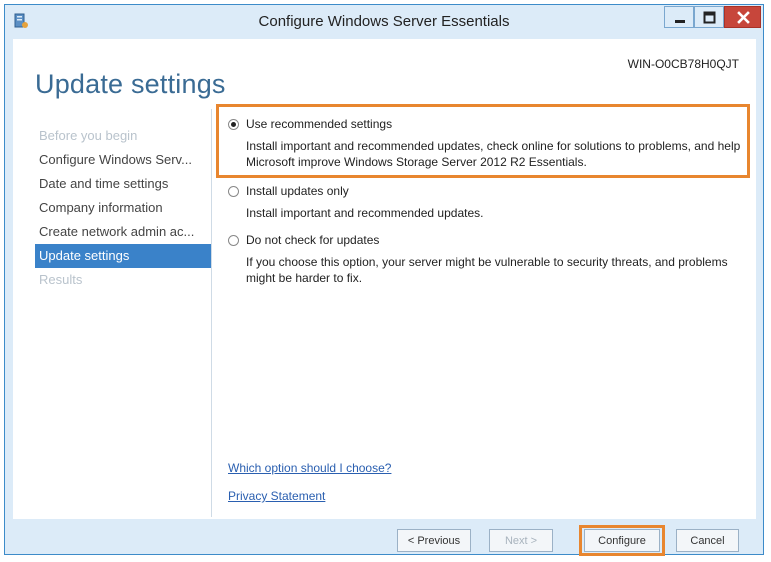  I want to click on wizard-footer: < Previous Next > Configure Cancel, so click(384, 537).